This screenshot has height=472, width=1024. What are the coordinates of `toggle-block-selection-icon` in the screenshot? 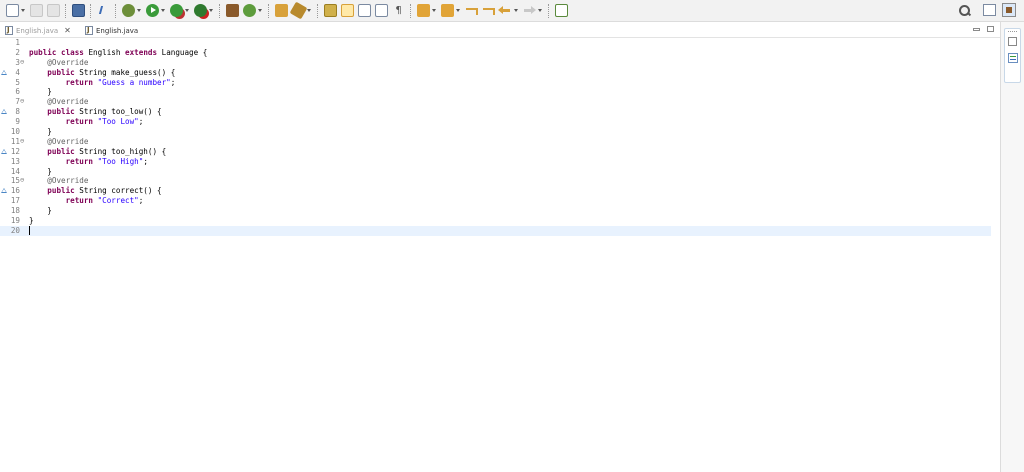 It's located at (364, 10).